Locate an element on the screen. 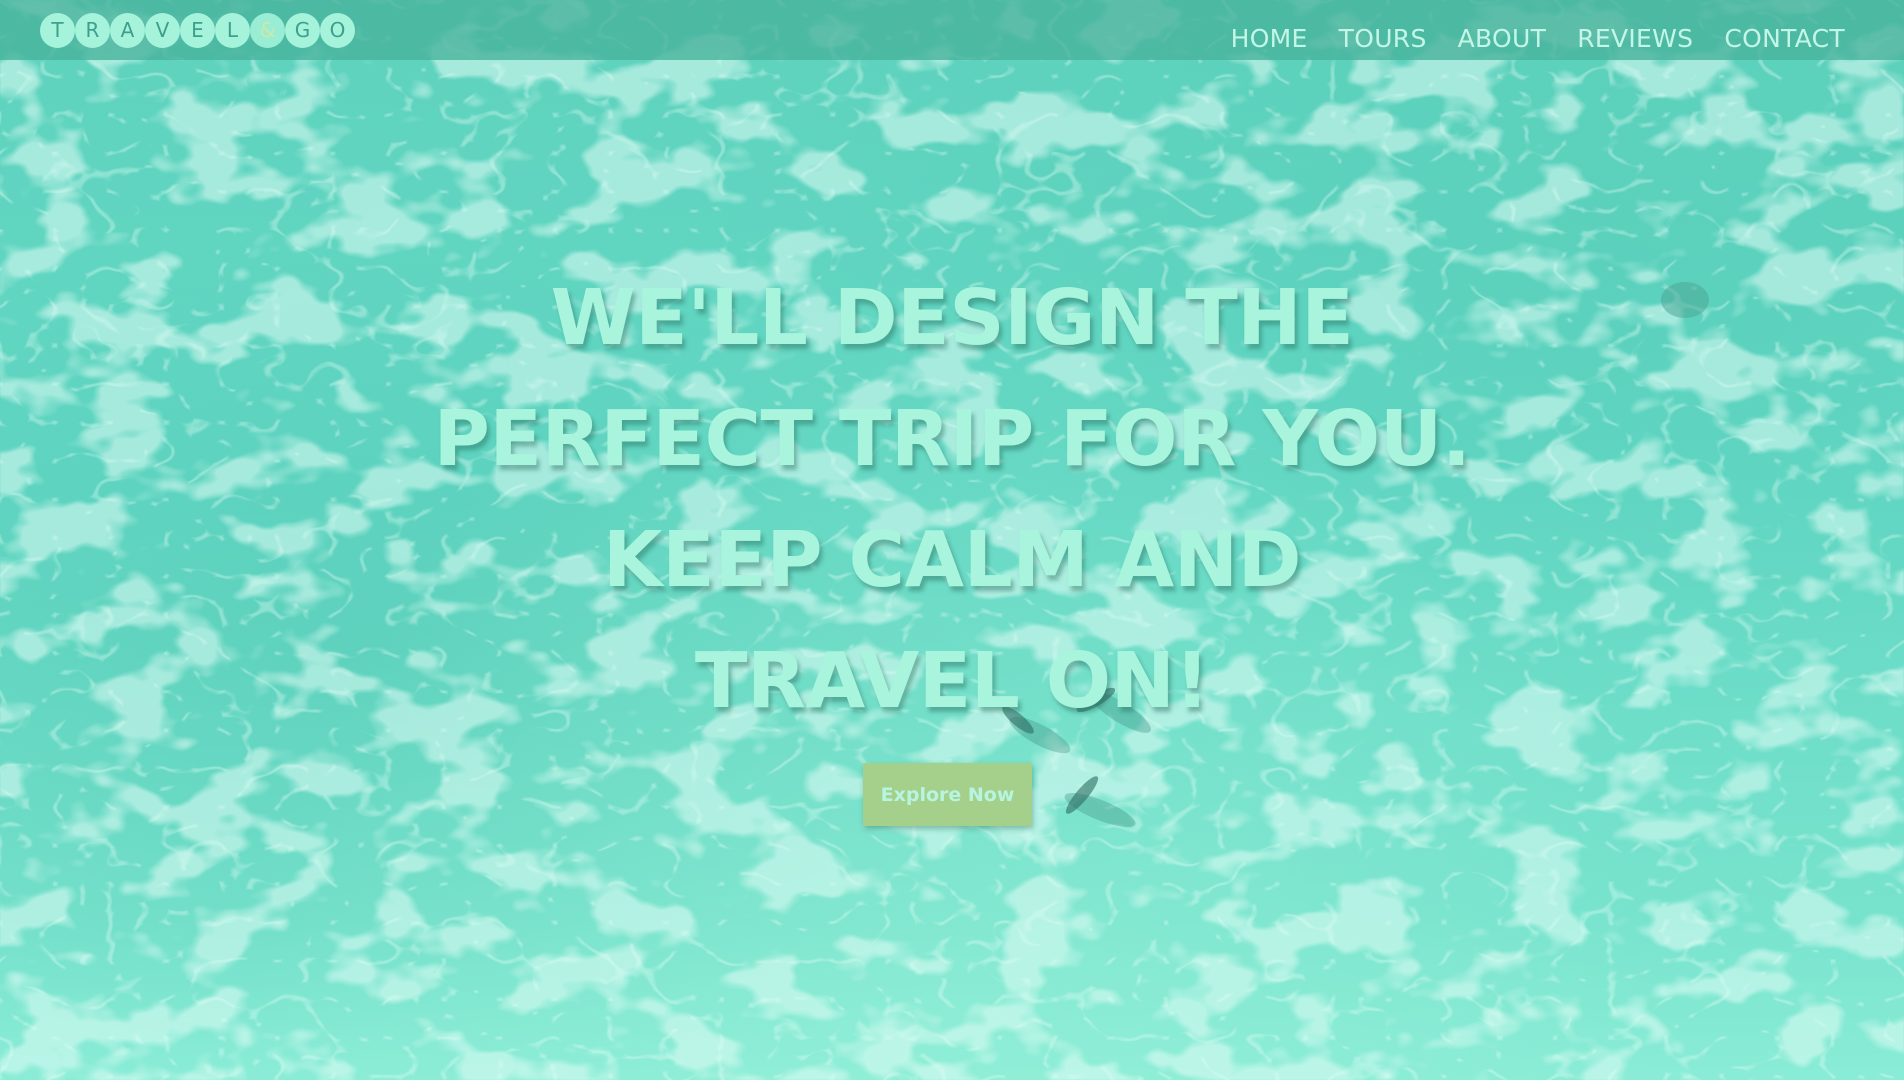 The width and height of the screenshot is (1904, 1080). logo-letter: G is located at coordinates (302, 30).